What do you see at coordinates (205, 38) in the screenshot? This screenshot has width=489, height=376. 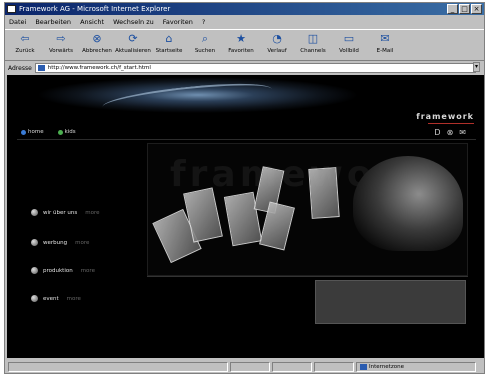 I see `search-icon: ⌕` at bounding box center [205, 38].